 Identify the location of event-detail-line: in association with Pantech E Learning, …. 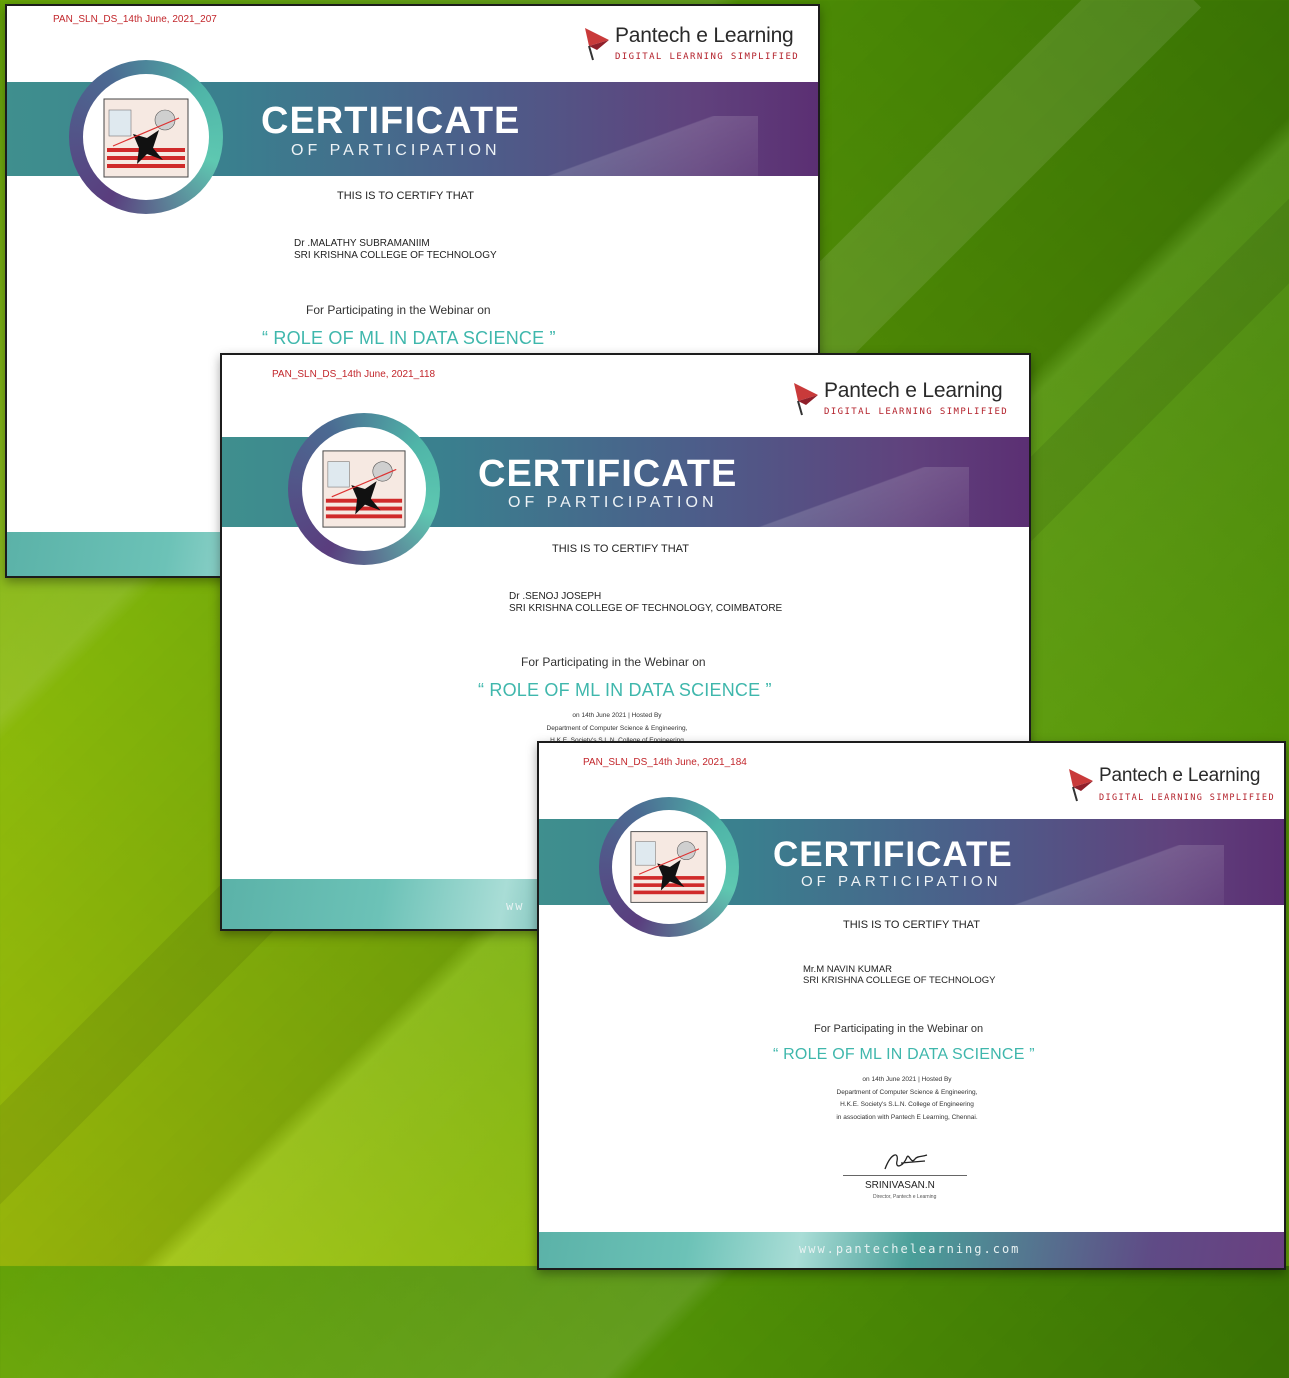
(907, 1117).